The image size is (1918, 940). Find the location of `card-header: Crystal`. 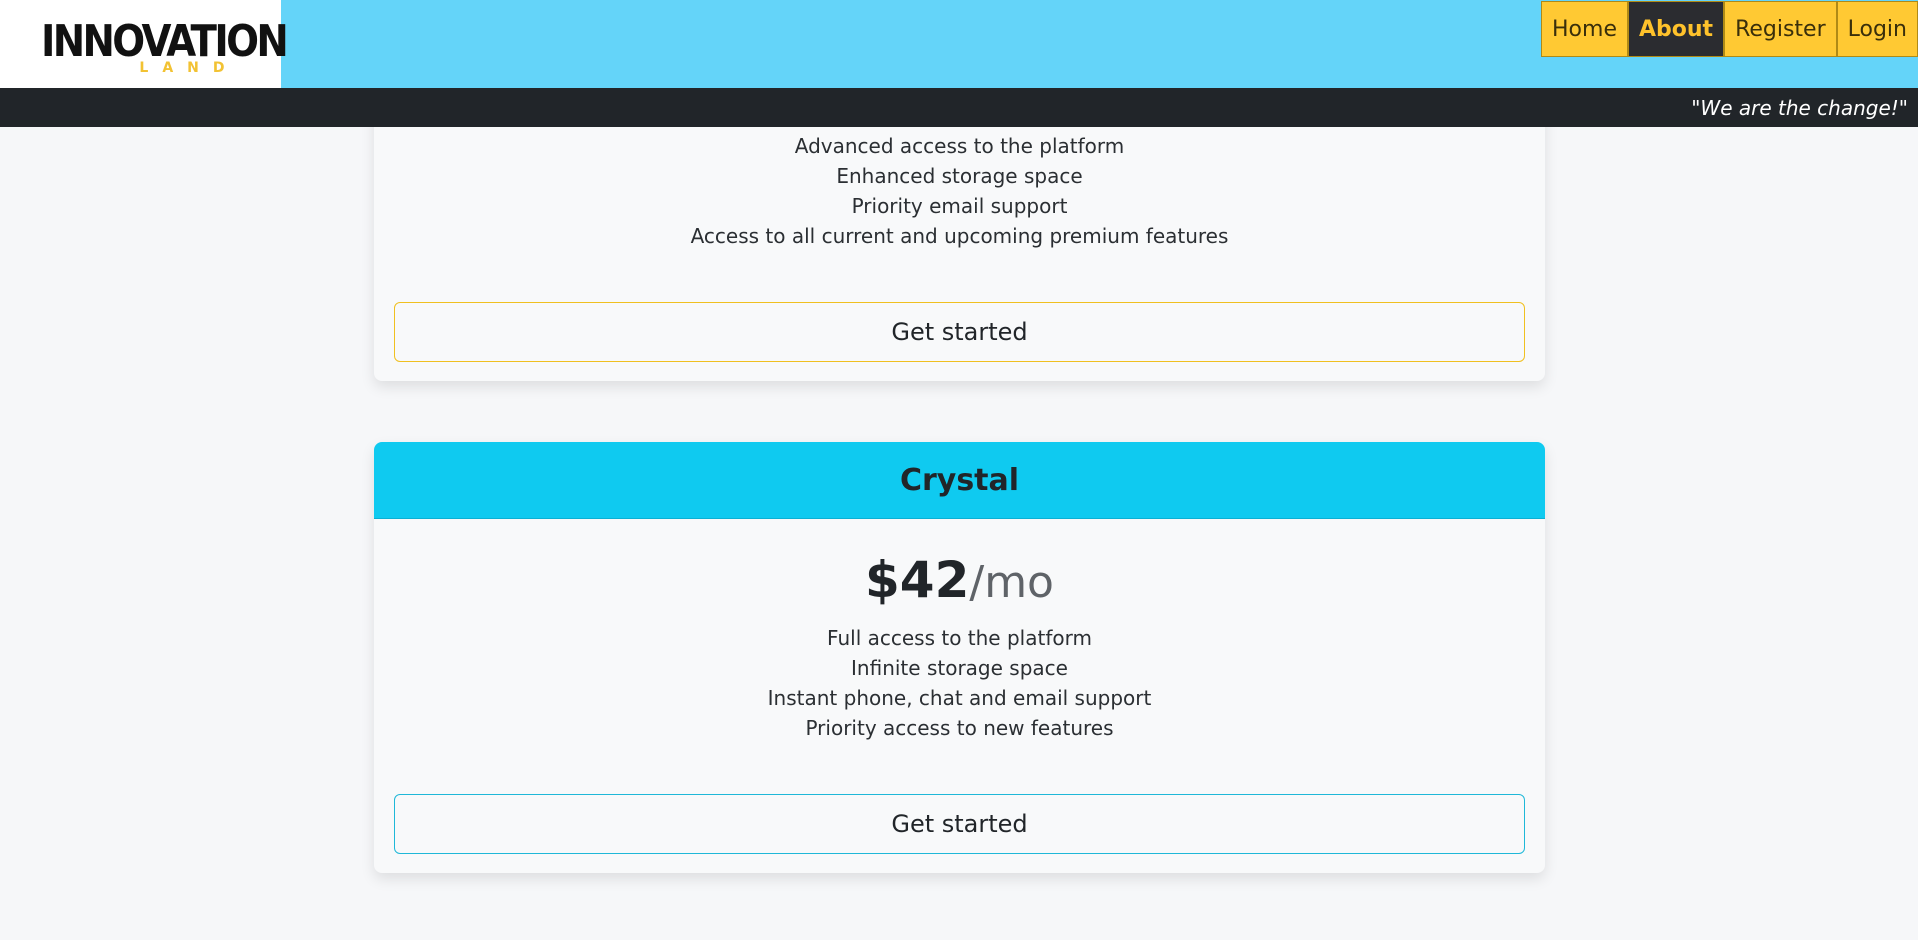

card-header: Crystal is located at coordinates (959, 480).